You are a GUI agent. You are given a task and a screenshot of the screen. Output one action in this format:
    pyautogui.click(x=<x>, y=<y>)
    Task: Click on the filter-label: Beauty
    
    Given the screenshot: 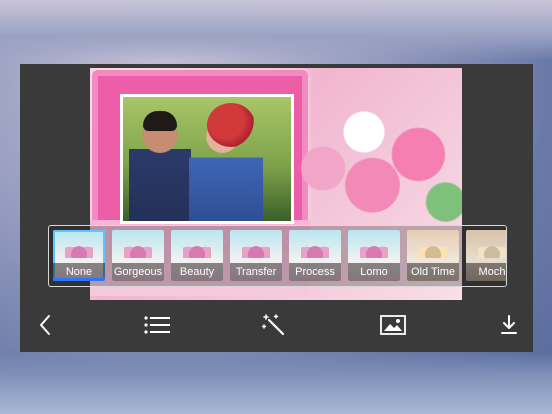 What is the action you would take?
    pyautogui.click(x=197, y=272)
    